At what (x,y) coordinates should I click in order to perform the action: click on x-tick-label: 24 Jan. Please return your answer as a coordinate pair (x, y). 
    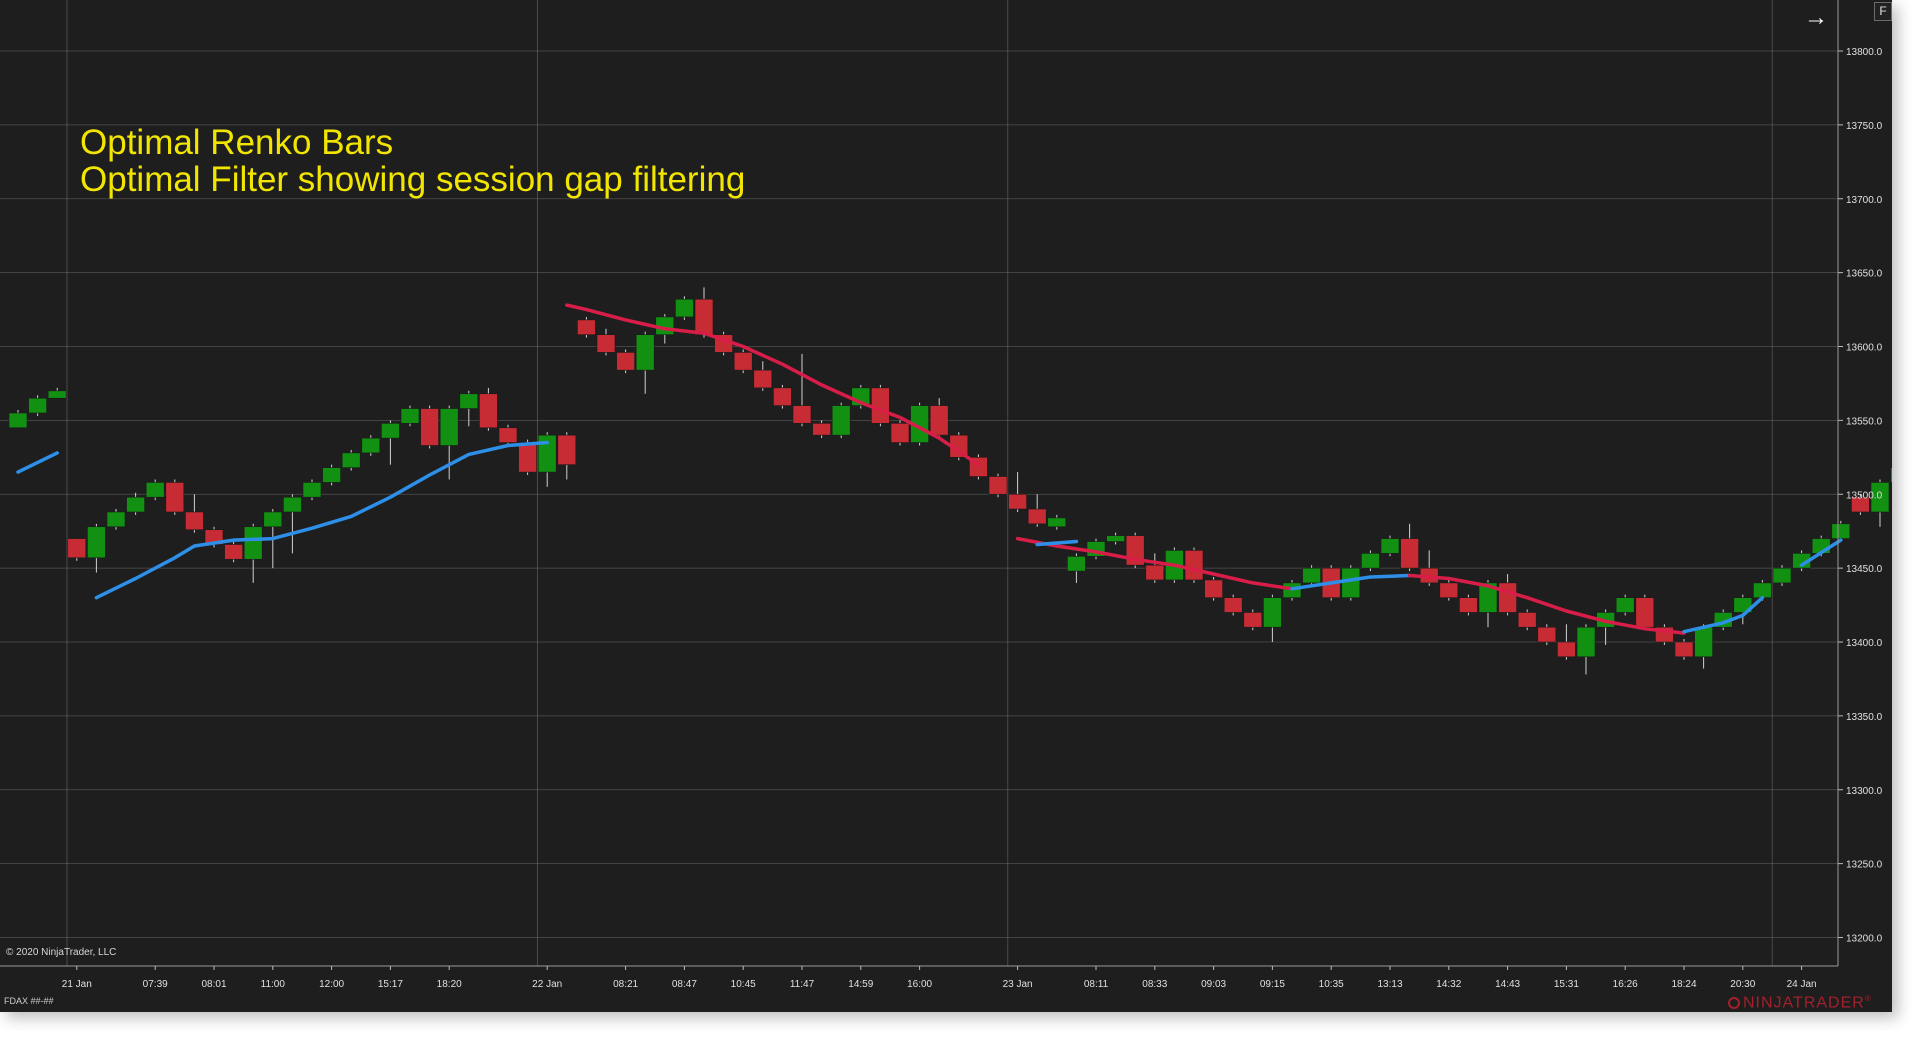
    Looking at the image, I should click on (1802, 984).